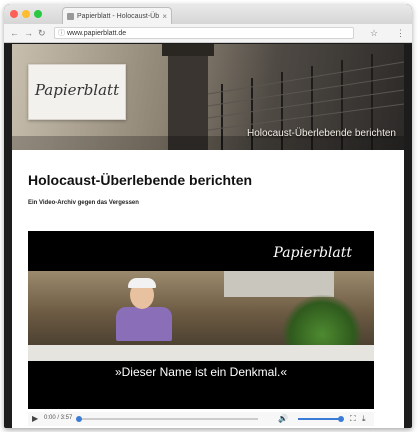 The height and width of the screenshot is (432, 420). What do you see at coordinates (140, 180) in the screenshot?
I see `page-title: Holocaust-Überlebende berichten` at bounding box center [140, 180].